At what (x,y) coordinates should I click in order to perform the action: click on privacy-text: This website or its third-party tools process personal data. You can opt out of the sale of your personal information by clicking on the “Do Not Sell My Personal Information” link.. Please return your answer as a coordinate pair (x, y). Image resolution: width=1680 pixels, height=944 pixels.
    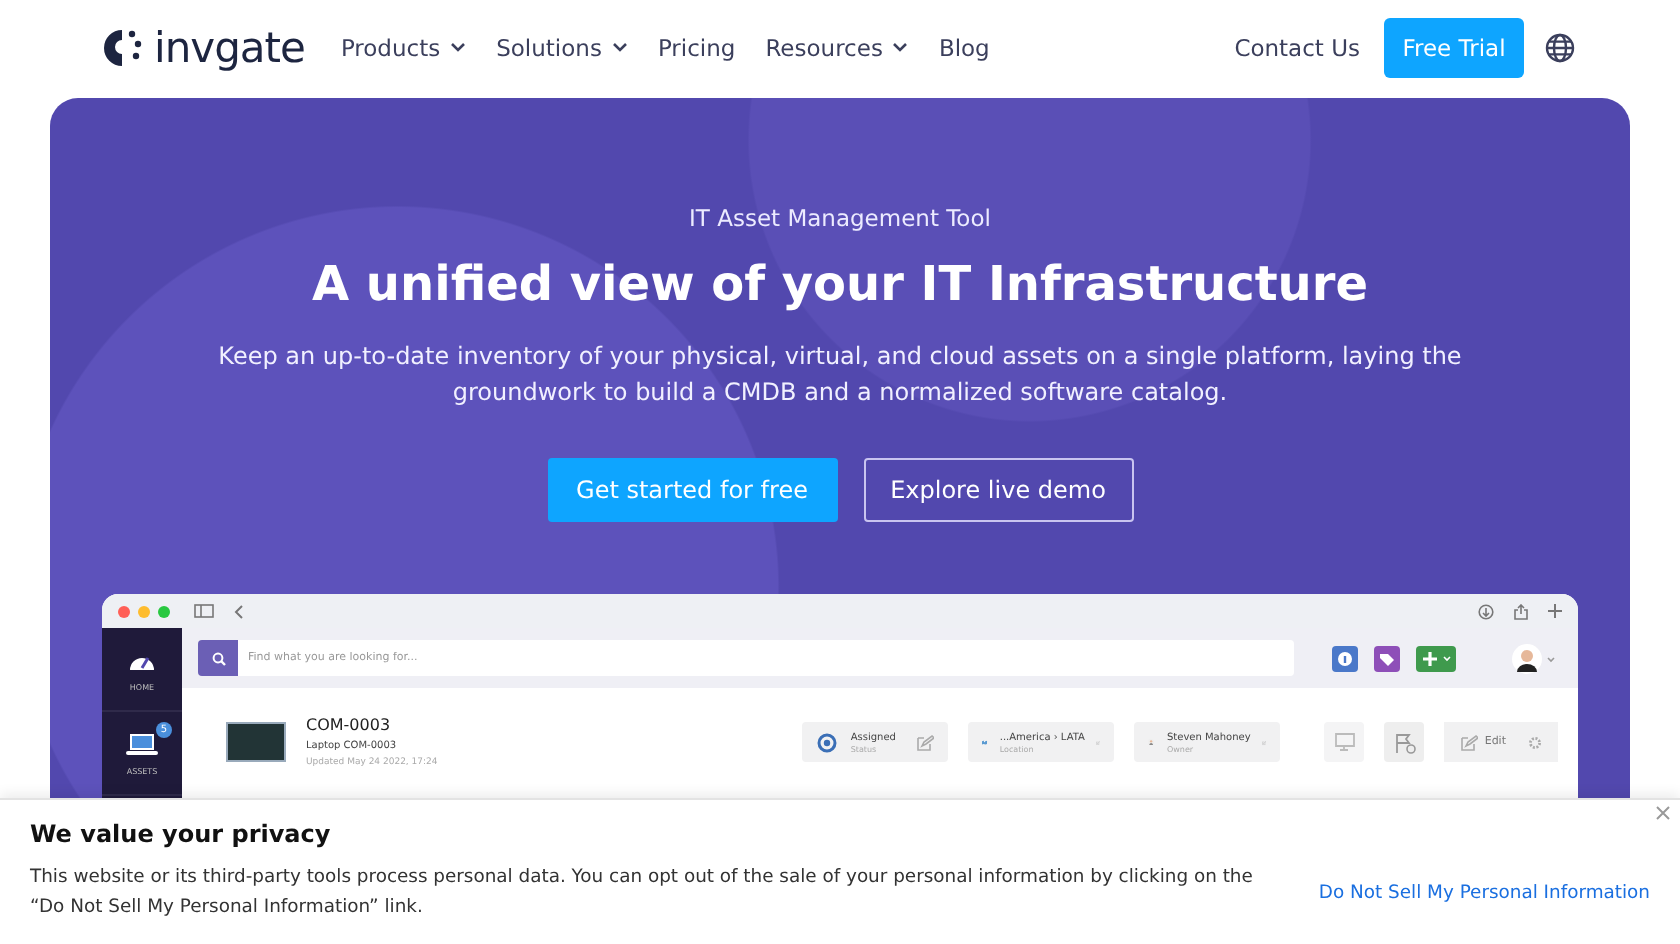
    Looking at the image, I should click on (642, 893).